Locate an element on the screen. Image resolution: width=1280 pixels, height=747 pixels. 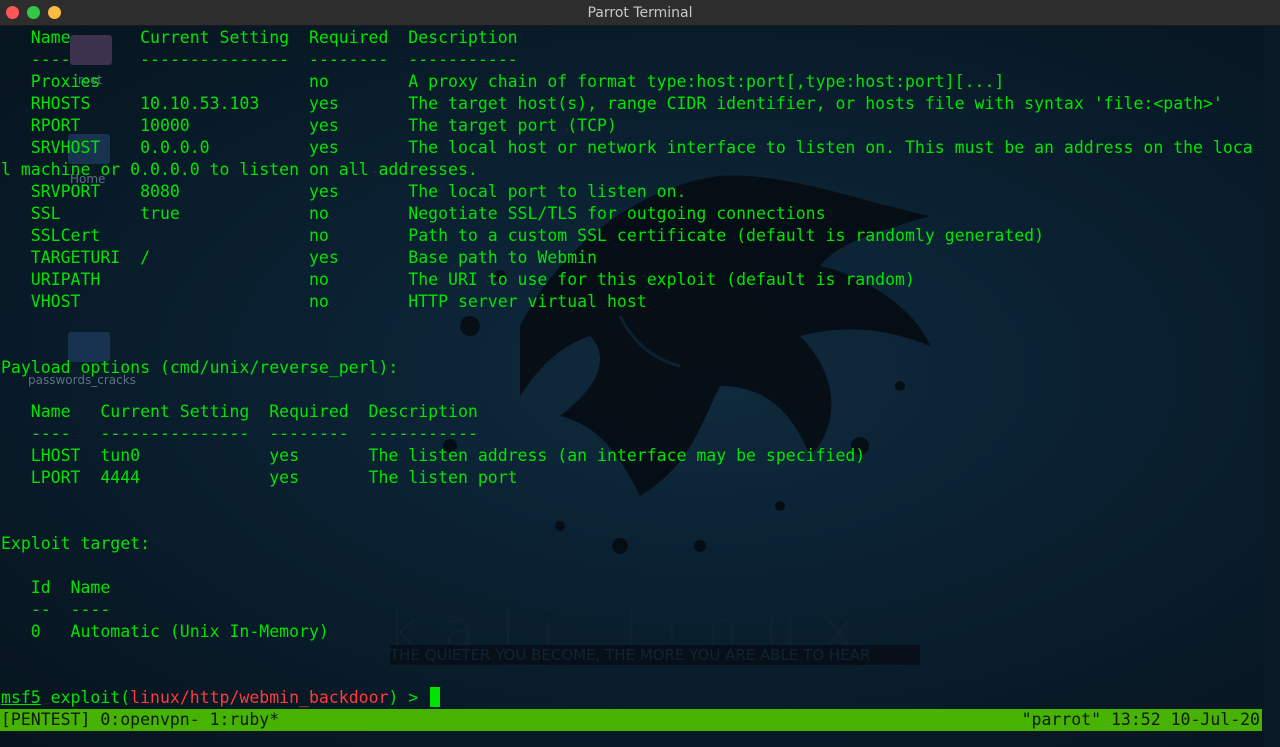
output-line: -- ---- is located at coordinates (56, 609).